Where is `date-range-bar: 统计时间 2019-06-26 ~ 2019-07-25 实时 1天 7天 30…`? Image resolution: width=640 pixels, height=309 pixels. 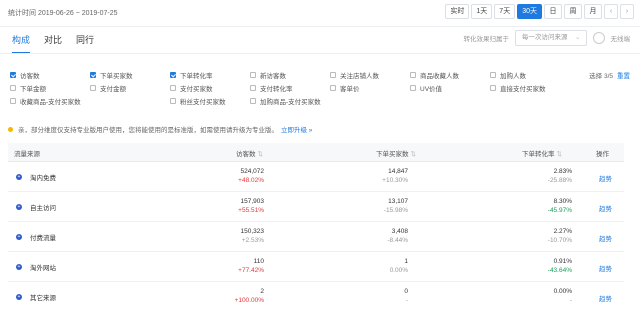
date-range-bar: 统计时间 2019-06-26 ~ 2019-07-25 实时 1天 7天 30… is located at coordinates (320, 13).